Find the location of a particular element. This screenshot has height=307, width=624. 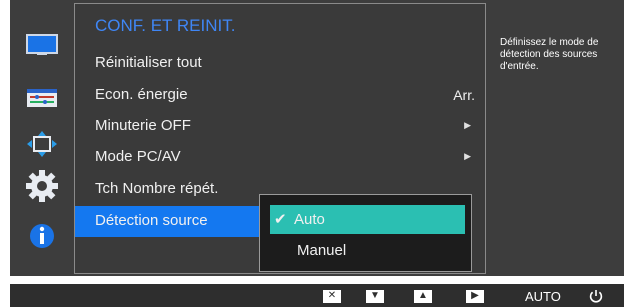

menu-item-label: Econ. énergie is located at coordinates (141, 94).